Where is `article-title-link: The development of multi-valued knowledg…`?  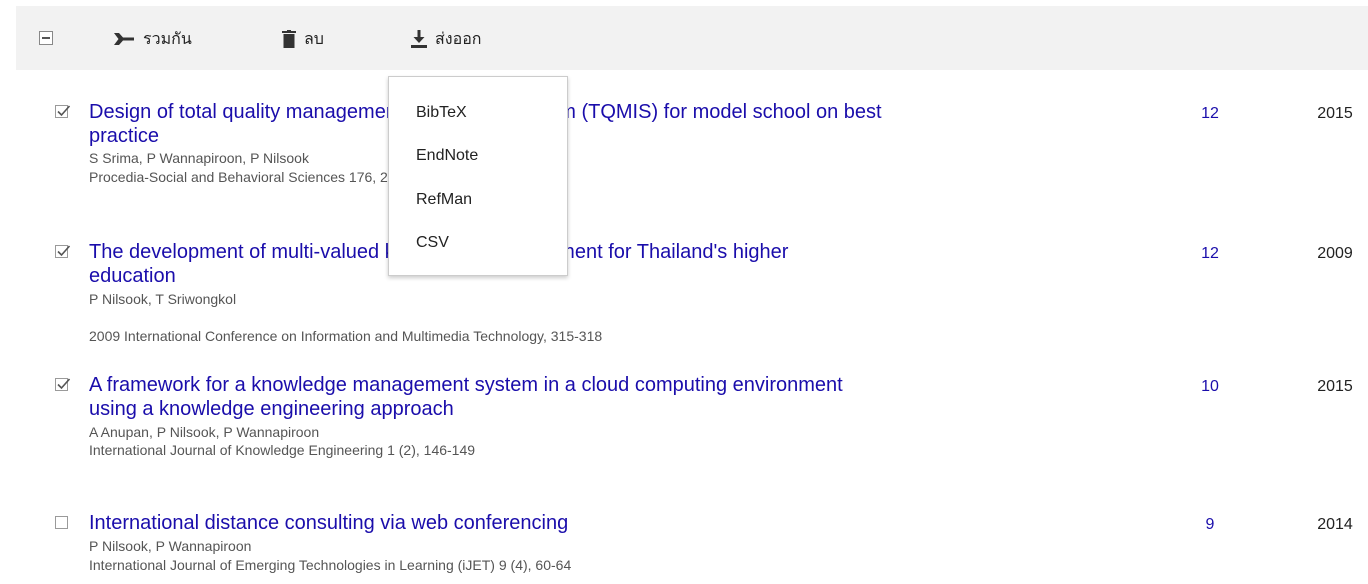 article-title-link: The development of multi-valued knowledg… is located at coordinates (609, 264).